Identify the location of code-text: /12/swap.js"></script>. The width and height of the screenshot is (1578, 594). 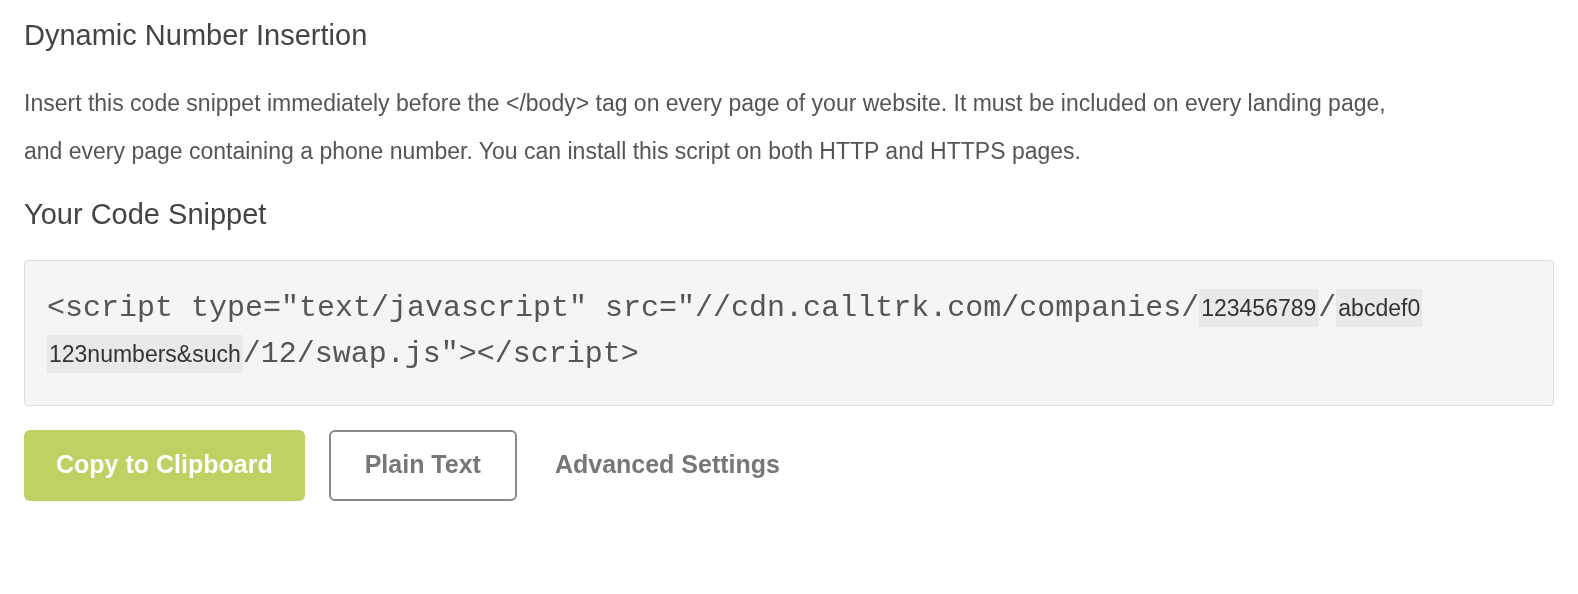
(440, 353).